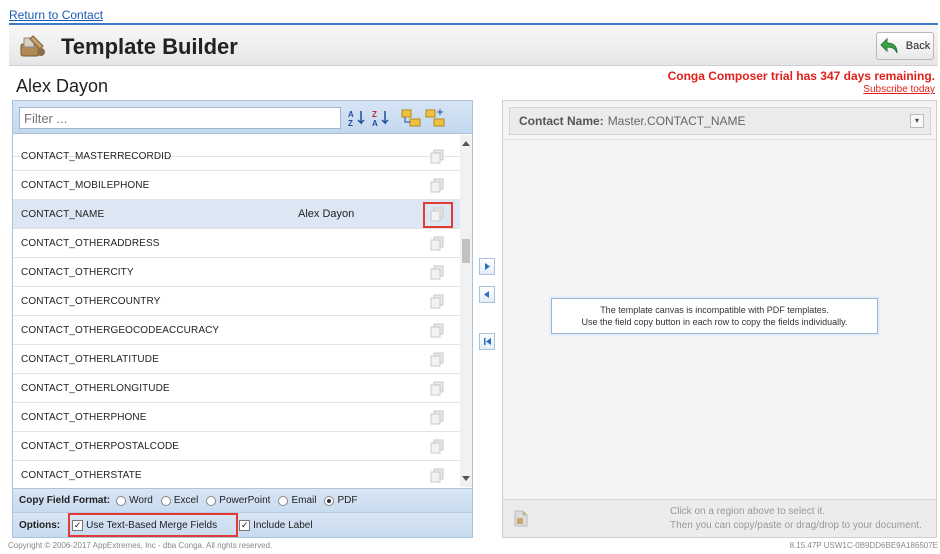 This screenshot has height=554, width=940. I want to click on version-text: 8.15.47P USW1C-0B9DD6BE9A186507E, so click(863, 545).